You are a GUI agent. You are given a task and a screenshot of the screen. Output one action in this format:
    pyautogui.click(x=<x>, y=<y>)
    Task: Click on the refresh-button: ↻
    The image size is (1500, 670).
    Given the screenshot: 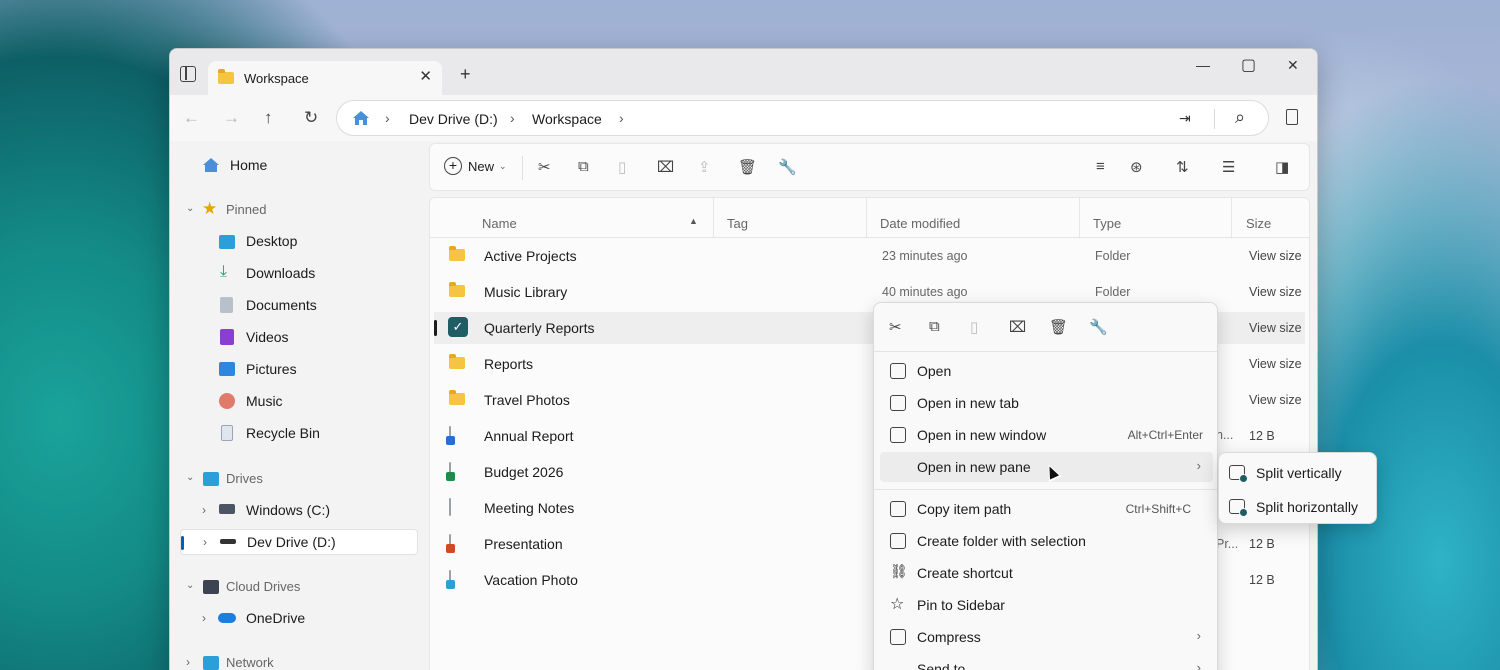 What is the action you would take?
    pyautogui.click(x=311, y=118)
    